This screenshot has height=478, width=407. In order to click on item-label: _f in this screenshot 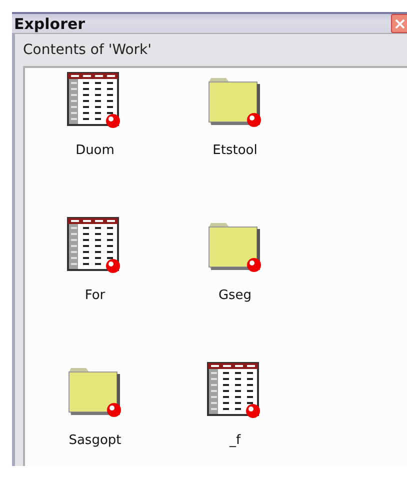, I will do `click(235, 440)`.